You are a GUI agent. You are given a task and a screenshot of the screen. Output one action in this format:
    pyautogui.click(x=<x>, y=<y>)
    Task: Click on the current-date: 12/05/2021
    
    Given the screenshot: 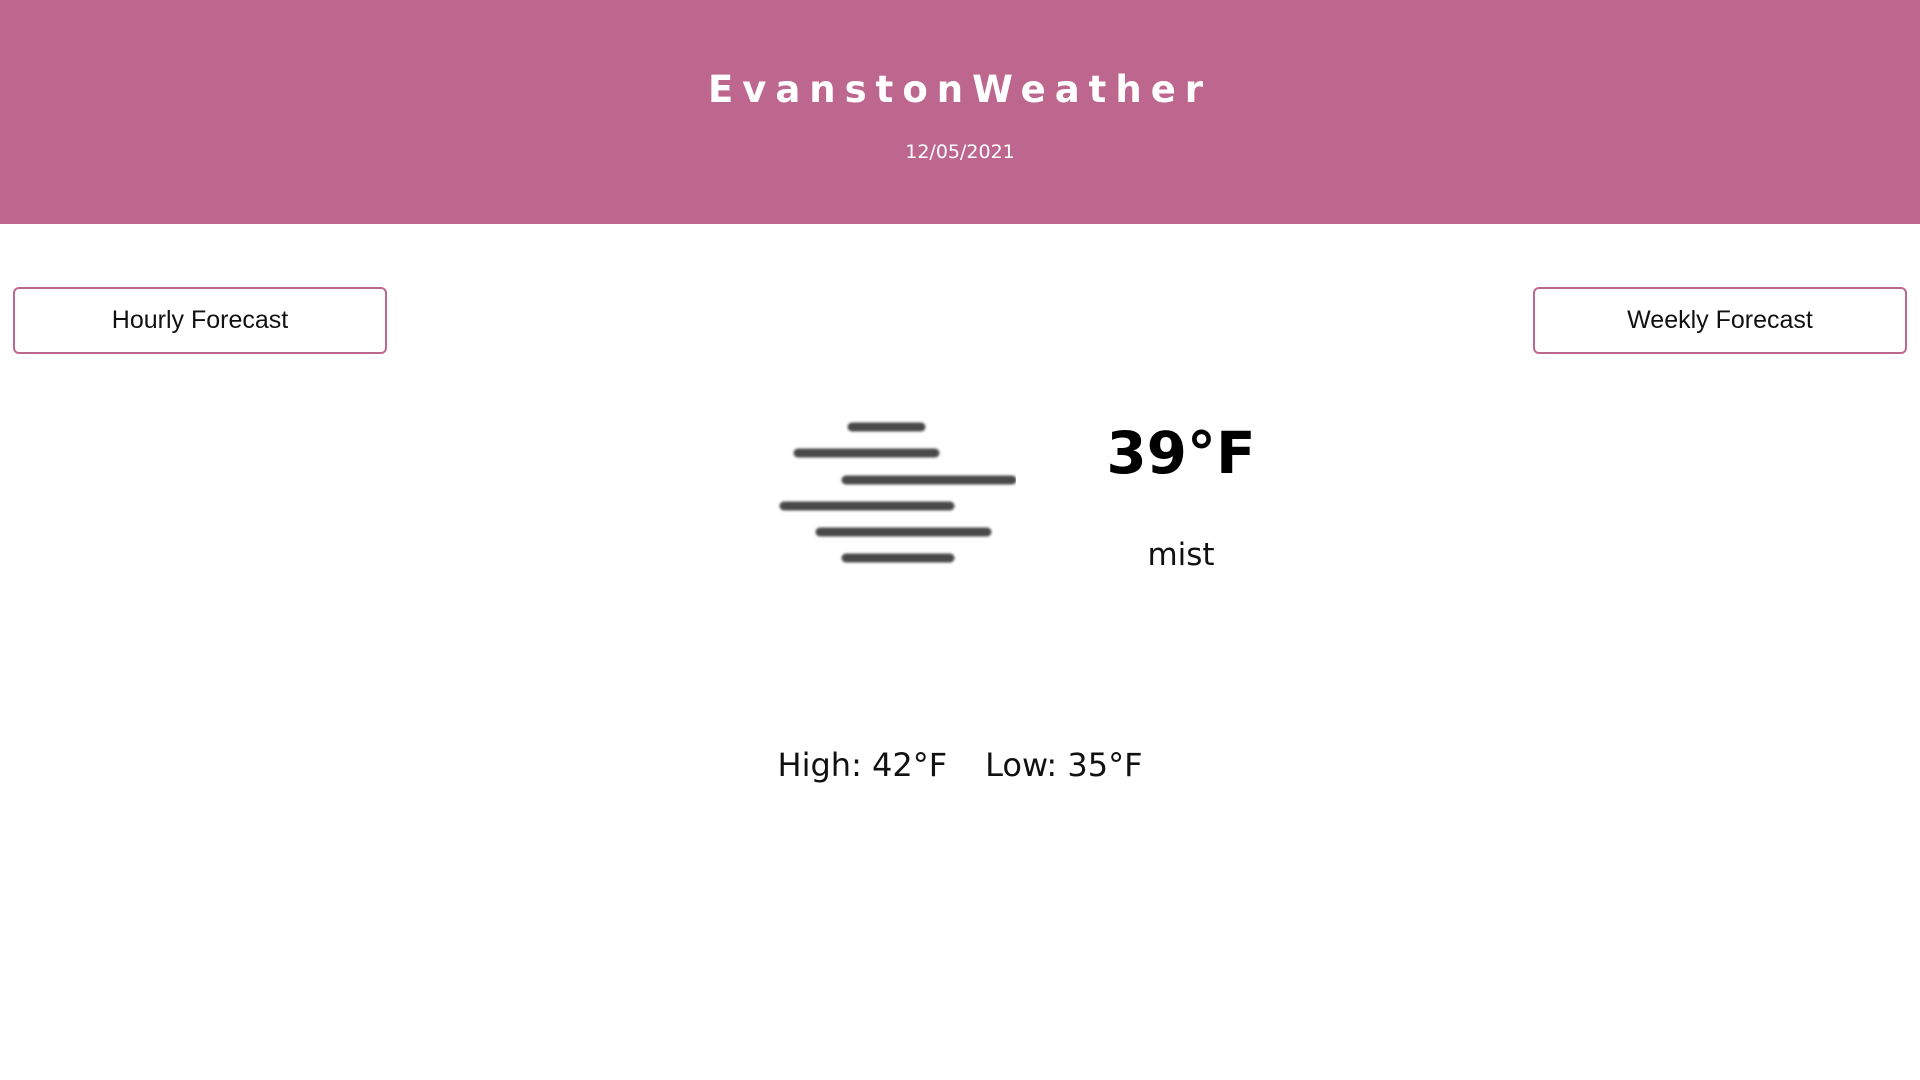 What is the action you would take?
    pyautogui.click(x=960, y=152)
    